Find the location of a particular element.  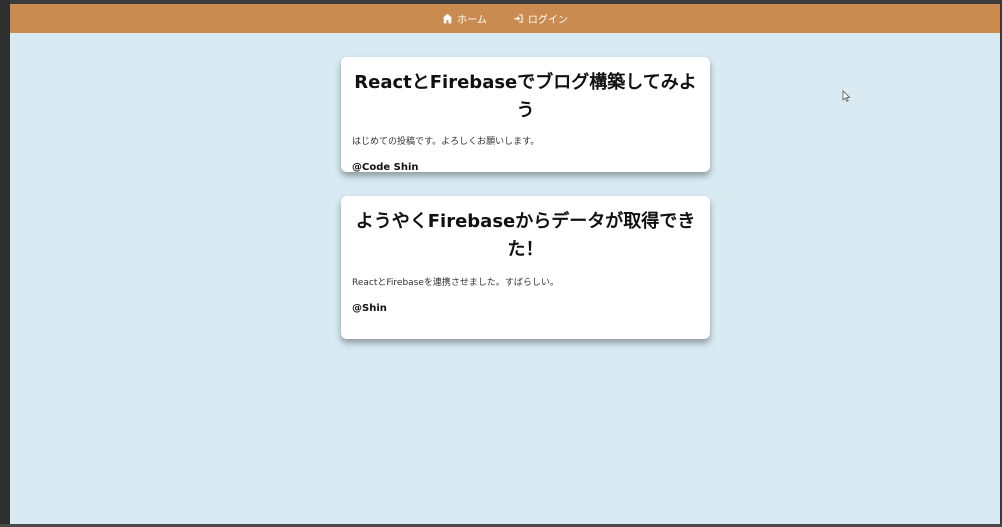

post-author: @Shin is located at coordinates (369, 308).